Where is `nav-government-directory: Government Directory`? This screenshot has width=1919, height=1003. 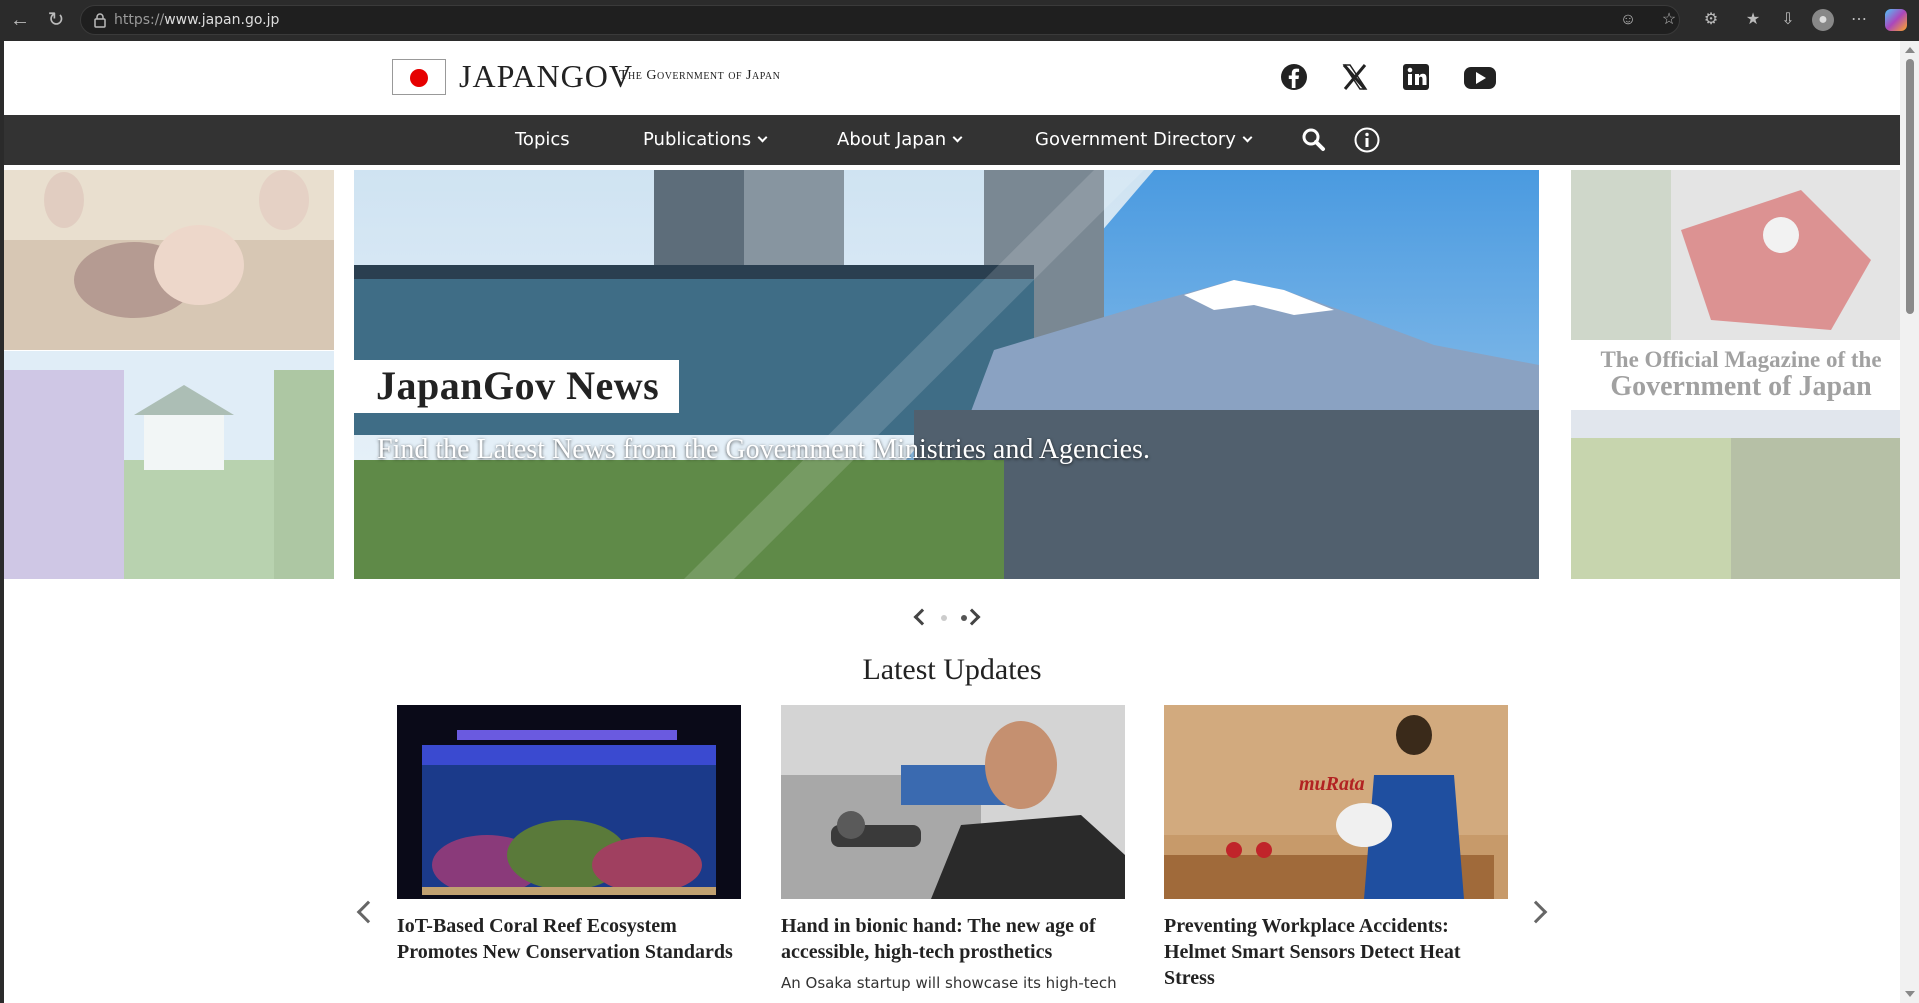 nav-government-directory: Government Directory is located at coordinates (1144, 140).